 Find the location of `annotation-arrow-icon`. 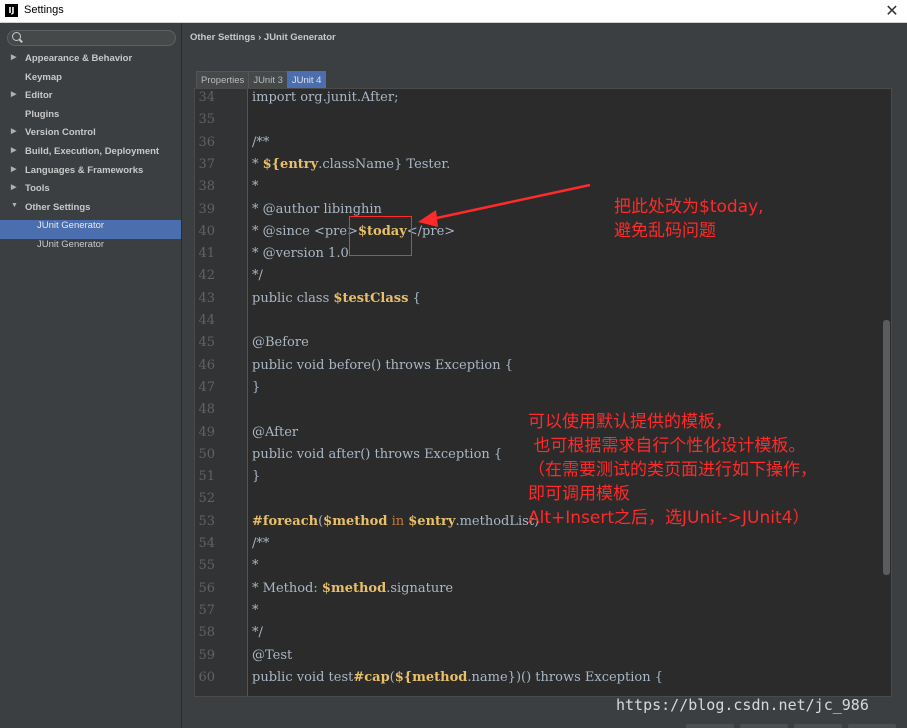

annotation-arrow-icon is located at coordinates (504, 205).